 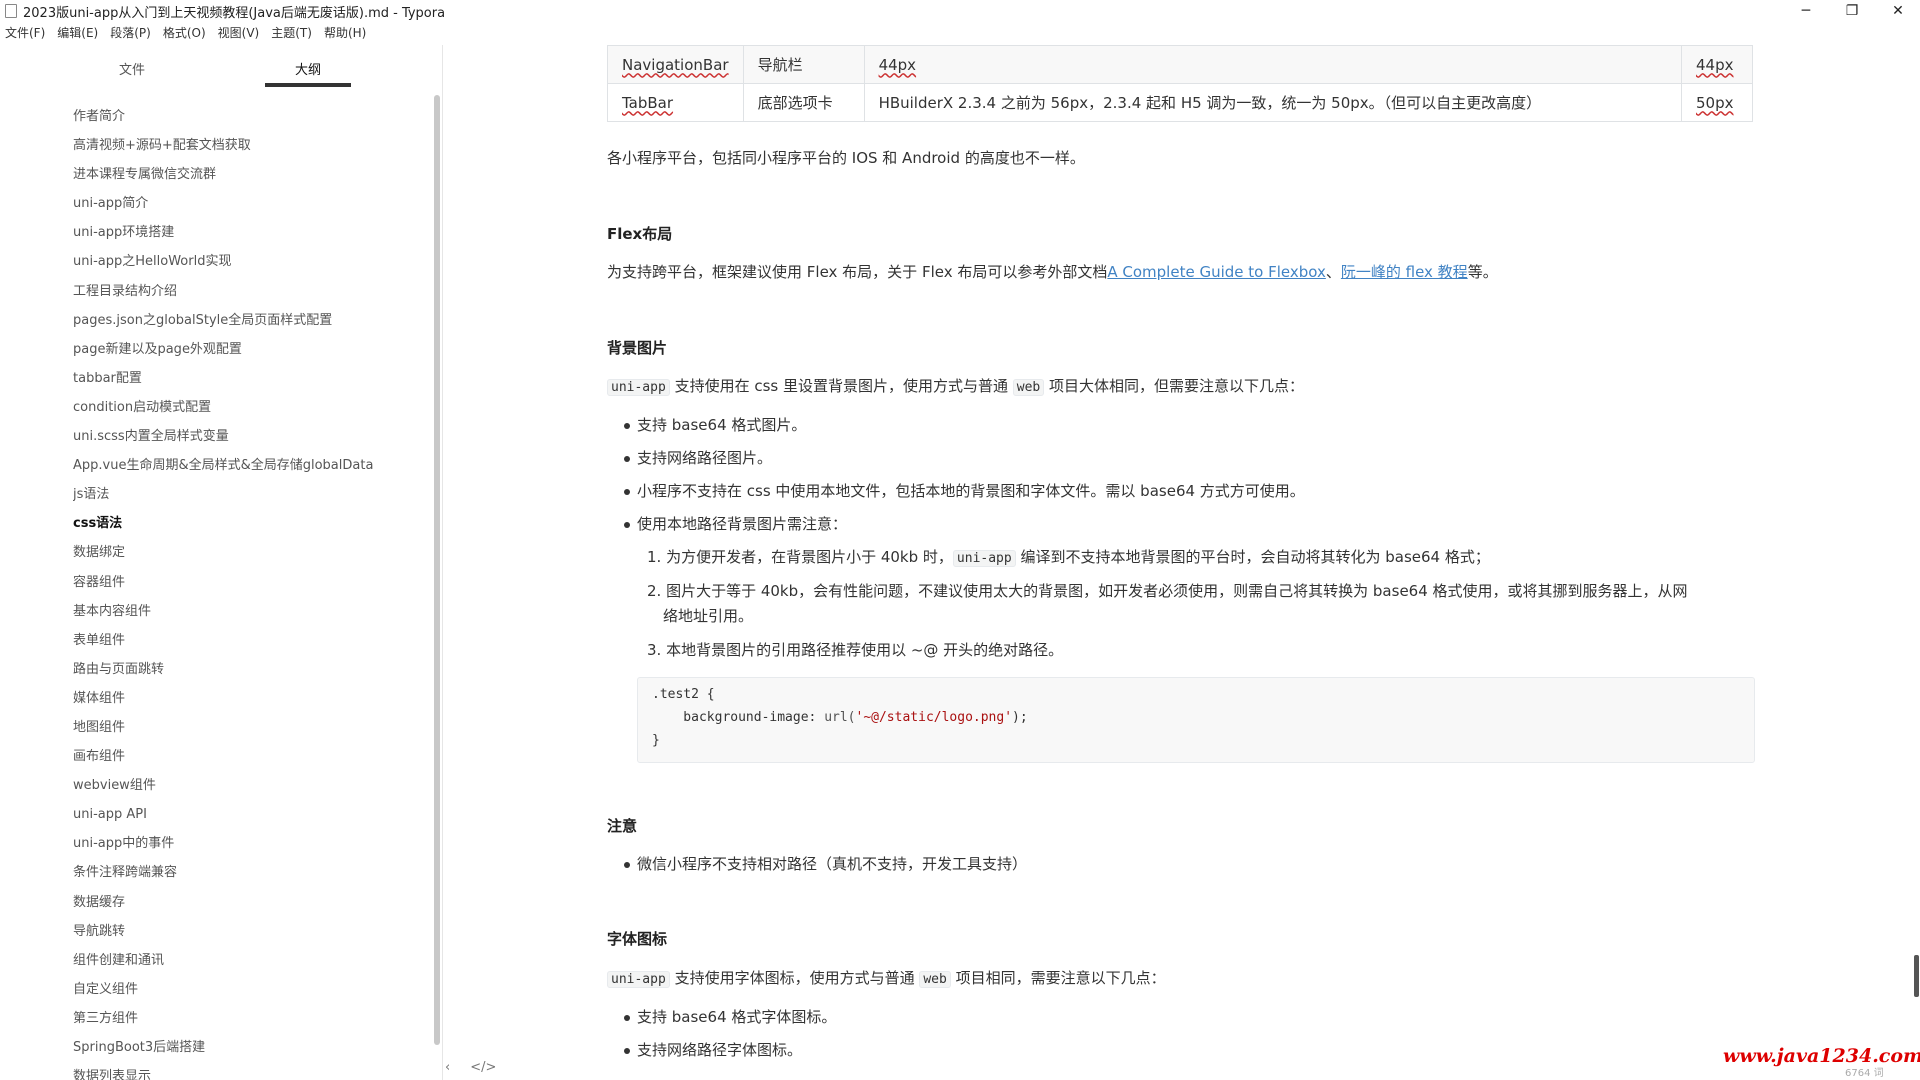 What do you see at coordinates (243, 552) in the screenshot?
I see `outline-item: 数据绑定` at bounding box center [243, 552].